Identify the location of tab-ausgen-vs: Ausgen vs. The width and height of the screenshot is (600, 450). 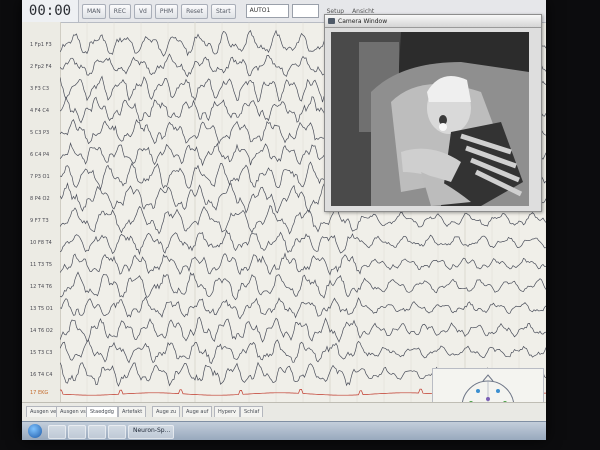
(73, 411).